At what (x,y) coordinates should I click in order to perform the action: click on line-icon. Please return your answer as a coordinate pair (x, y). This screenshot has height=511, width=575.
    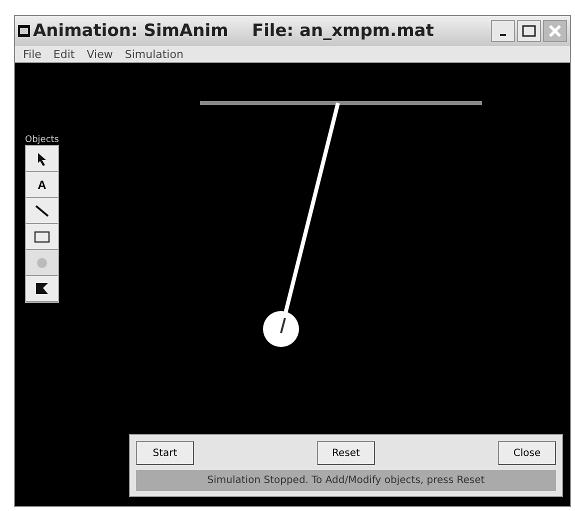
    Looking at the image, I should click on (42, 211).